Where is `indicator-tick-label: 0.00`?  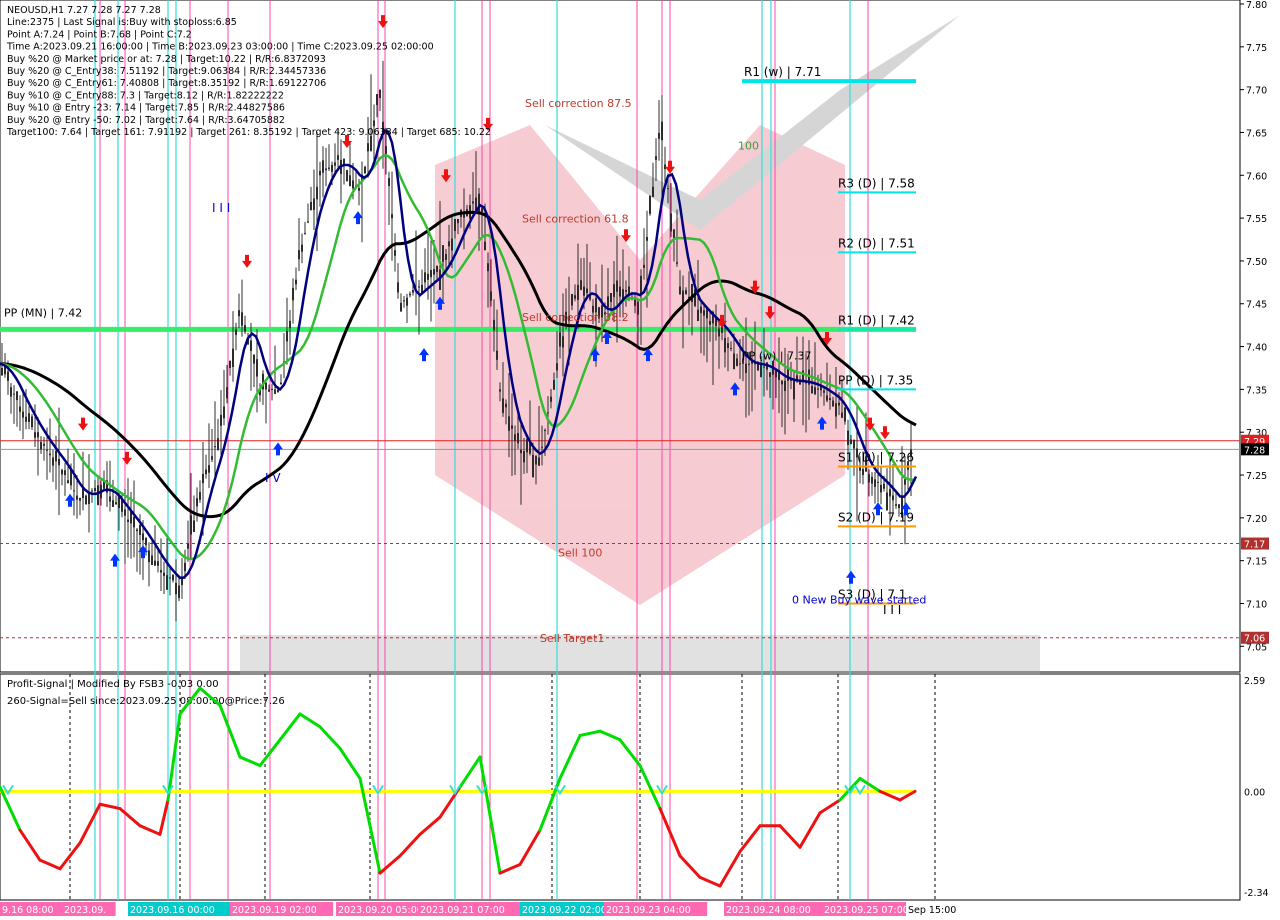 indicator-tick-label: 0.00 is located at coordinates (1254, 792).